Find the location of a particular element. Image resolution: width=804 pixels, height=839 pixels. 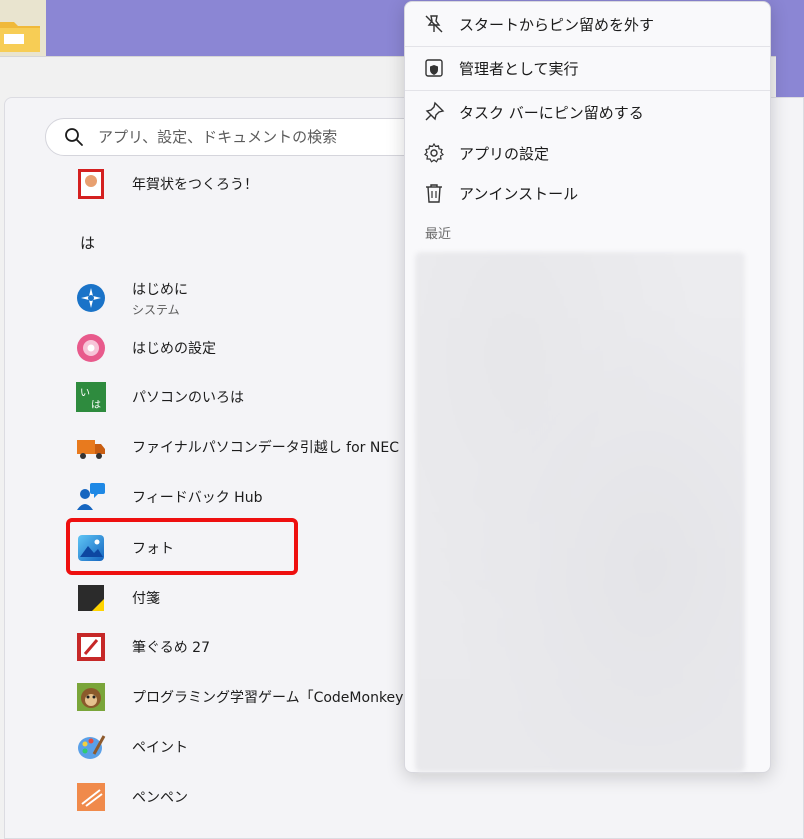

app-item-penpen: ペンペン is located at coordinates (241, 797).